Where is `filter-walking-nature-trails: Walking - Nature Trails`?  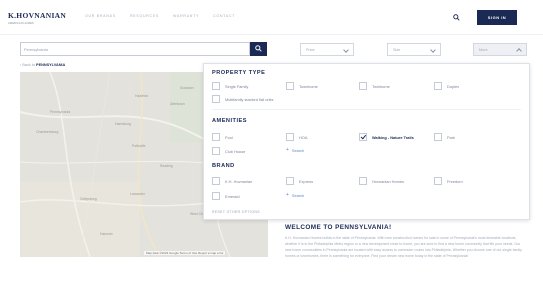
filter-walking-nature-trails: Walking - Nature Trails is located at coordinates (386, 137).